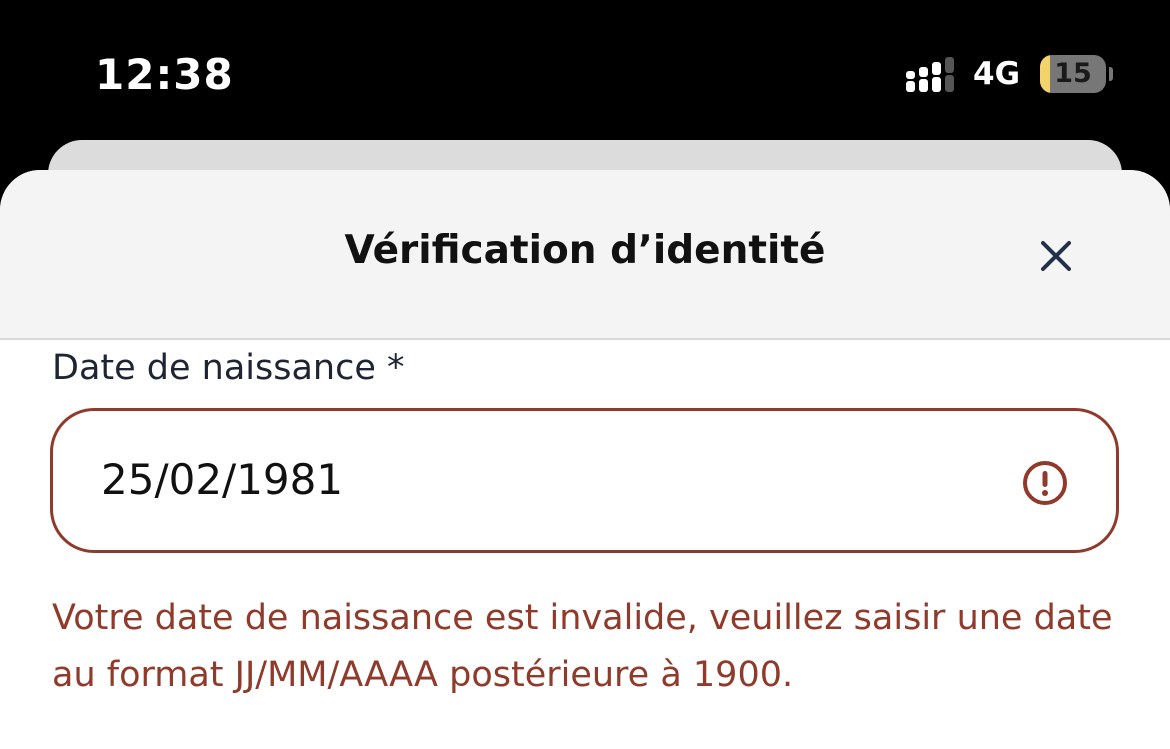 The image size is (1170, 749). Describe the element at coordinates (997, 74) in the screenshot. I see `network-type: 4G` at that location.